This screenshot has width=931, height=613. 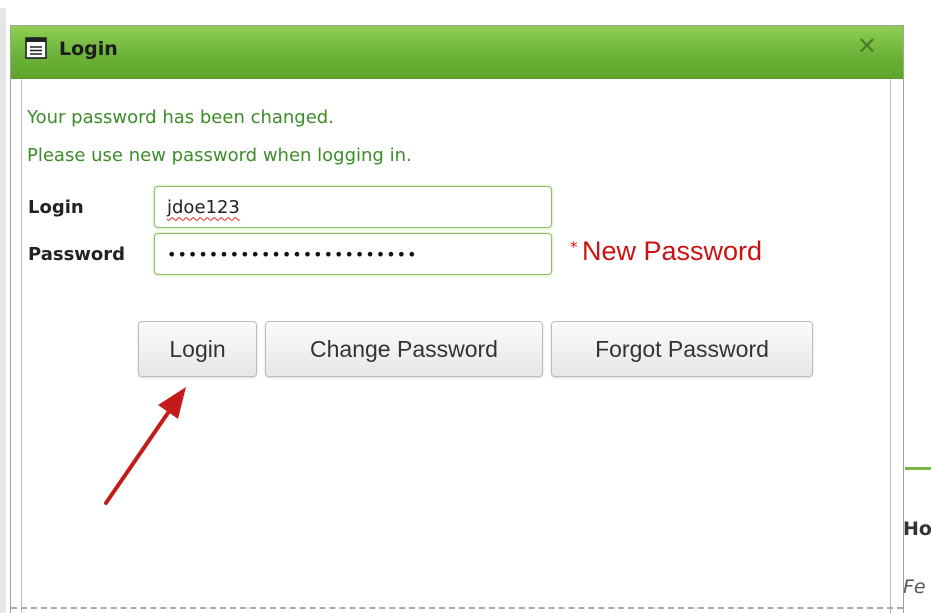 What do you see at coordinates (77, 254) in the screenshot?
I see `password-label: Password` at bounding box center [77, 254].